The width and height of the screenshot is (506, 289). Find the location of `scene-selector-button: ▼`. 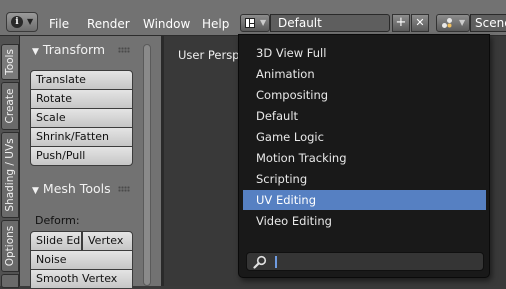

scene-selector-button: ▼ is located at coordinates (453, 23).